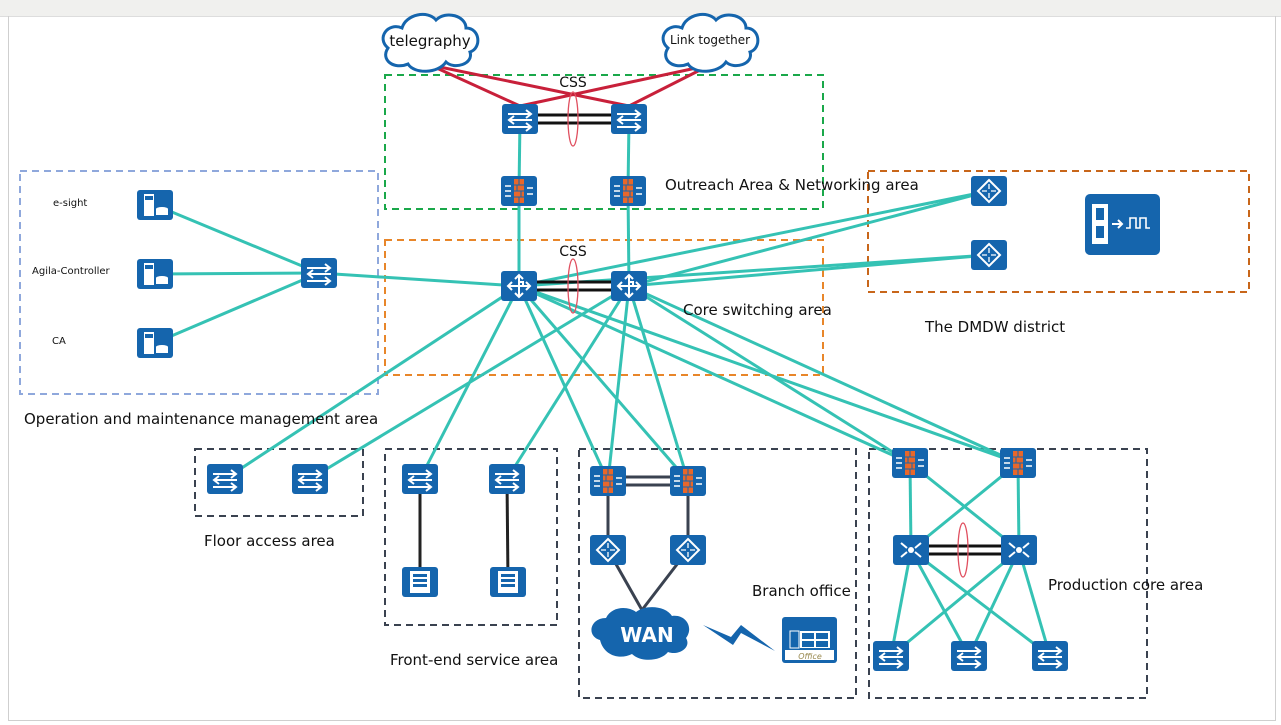 This screenshot has height=725, width=1281. Describe the element at coordinates (809, 640) in the screenshot. I see `office-icon: Office` at that location.